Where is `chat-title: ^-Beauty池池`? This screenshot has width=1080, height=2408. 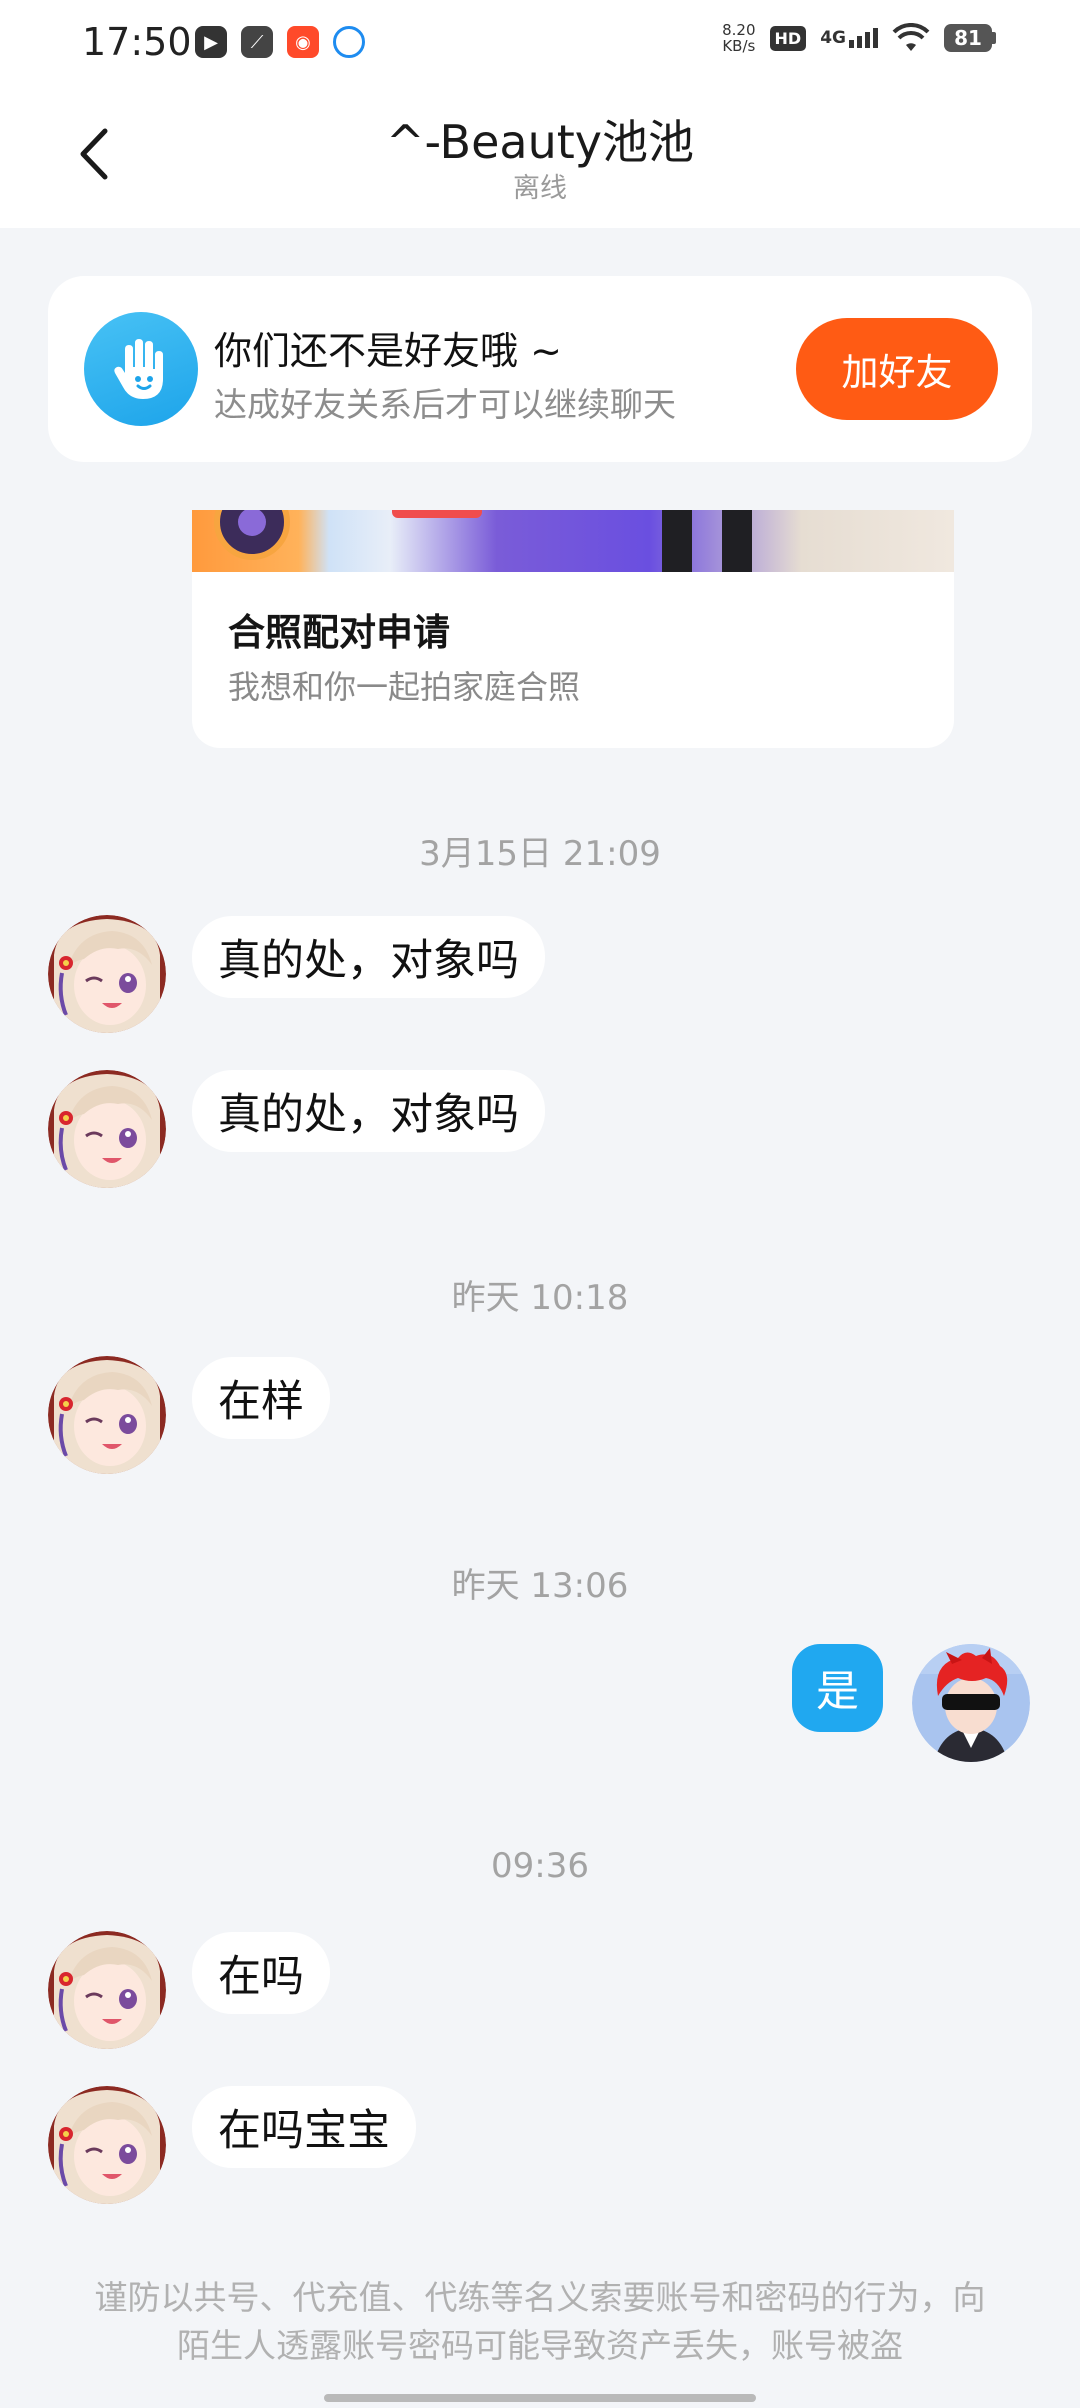 chat-title: ^-Beauty池池 is located at coordinates (540, 142).